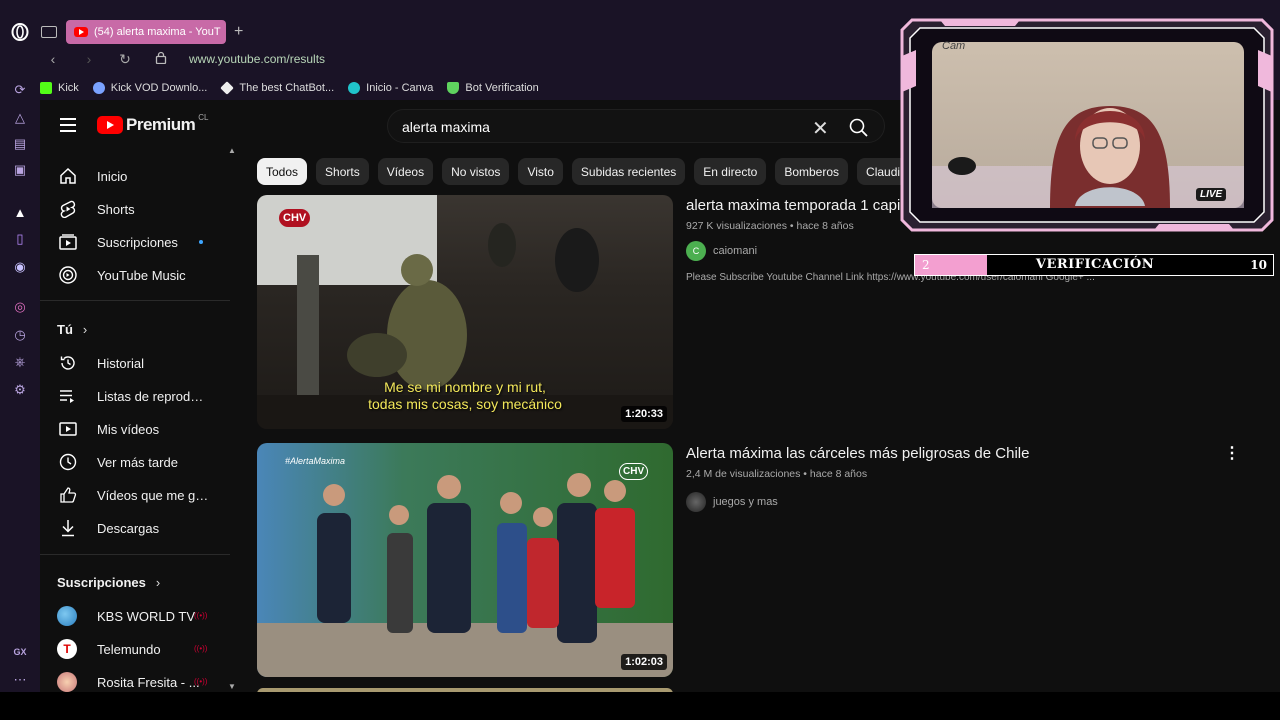 This screenshot has height=720, width=1280. Describe the element at coordinates (89, 59) in the screenshot. I see `forward-icon: ›` at that location.